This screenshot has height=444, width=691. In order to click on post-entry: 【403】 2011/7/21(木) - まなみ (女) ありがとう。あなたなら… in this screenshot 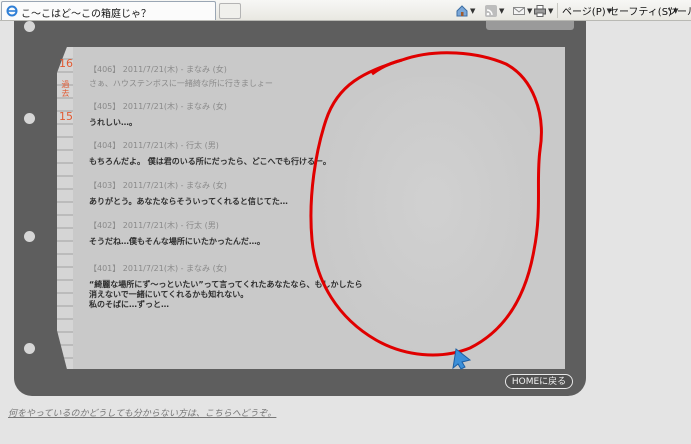, I will do `click(188, 193)`.